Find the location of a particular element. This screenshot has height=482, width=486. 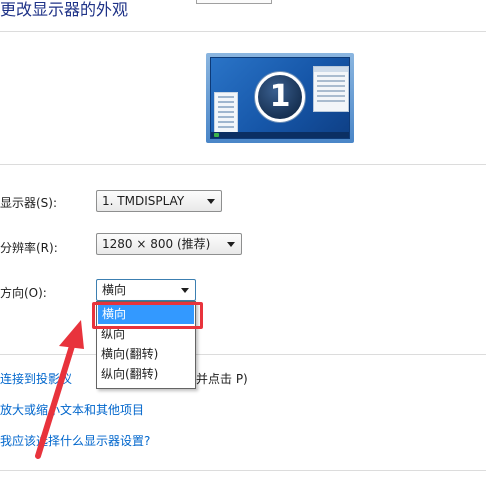

mini-taskbar-graphic is located at coordinates (280, 135).